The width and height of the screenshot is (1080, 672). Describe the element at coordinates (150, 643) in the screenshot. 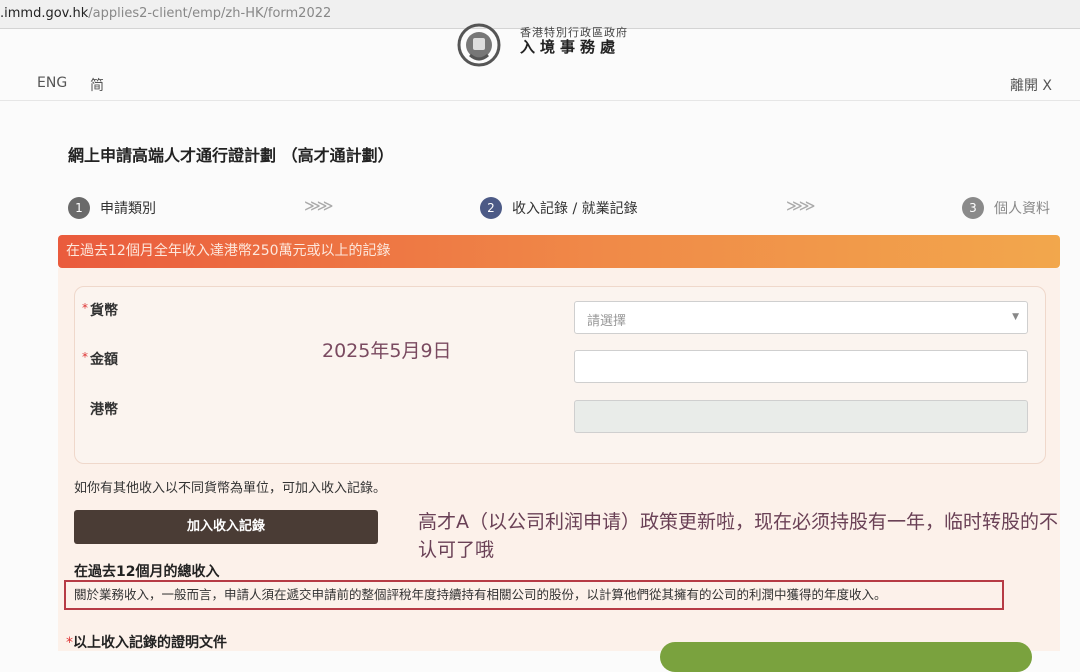

I see `proof-documents-text: 以上收入記錄的證明文件` at that location.